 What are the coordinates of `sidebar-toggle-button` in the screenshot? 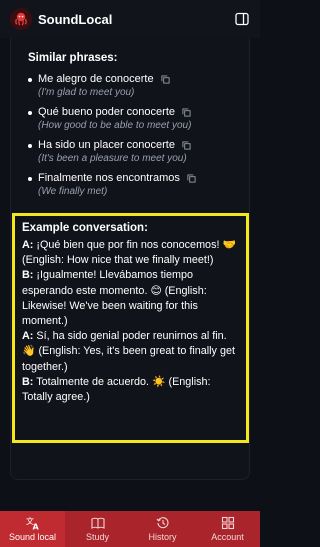 It's located at (242, 19).